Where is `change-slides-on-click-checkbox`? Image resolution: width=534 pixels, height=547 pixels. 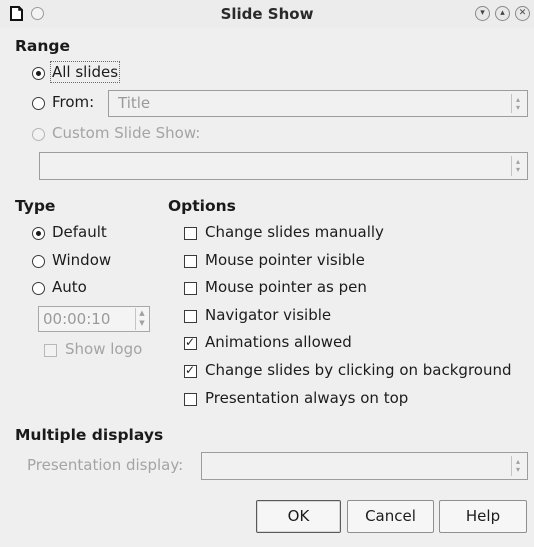 change-slides-on-click-checkbox is located at coordinates (190, 370).